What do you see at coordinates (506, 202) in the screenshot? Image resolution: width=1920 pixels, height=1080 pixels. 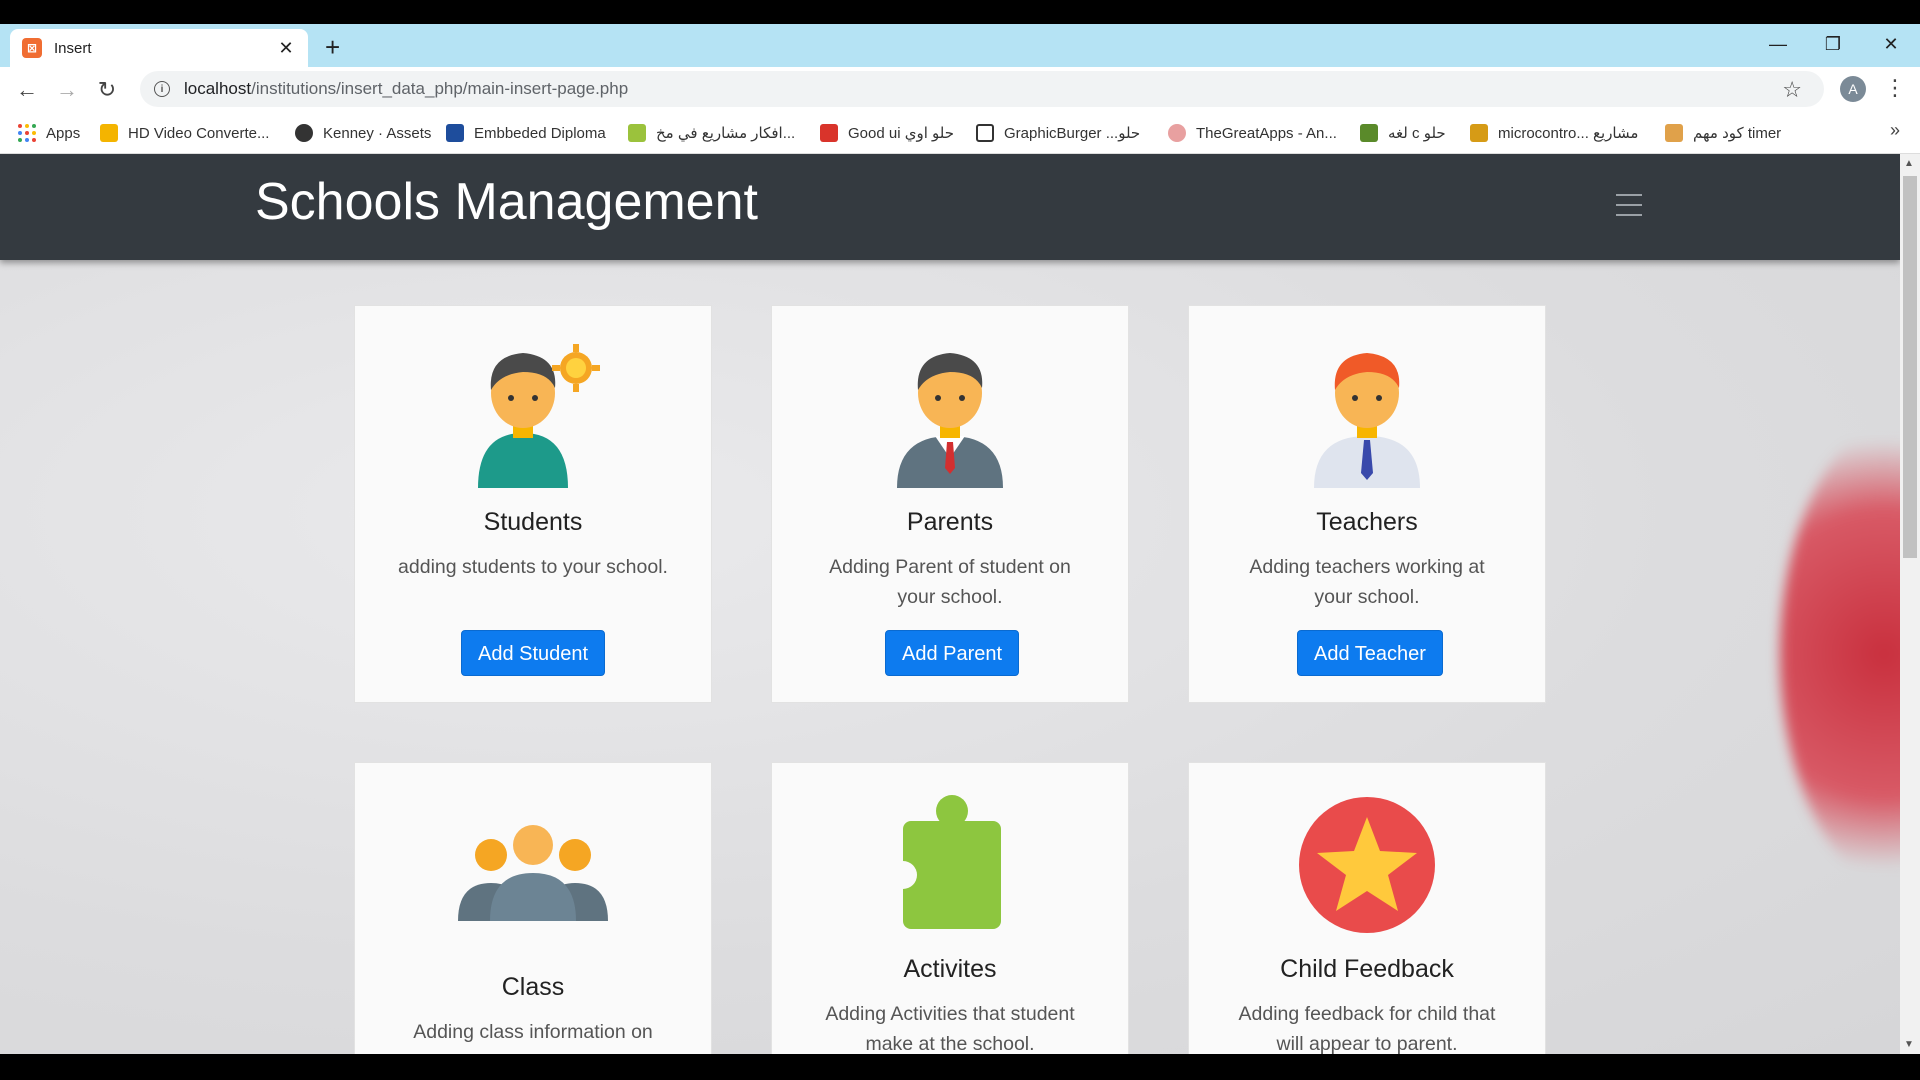 I see `navbar-brand: Schools Management` at bounding box center [506, 202].